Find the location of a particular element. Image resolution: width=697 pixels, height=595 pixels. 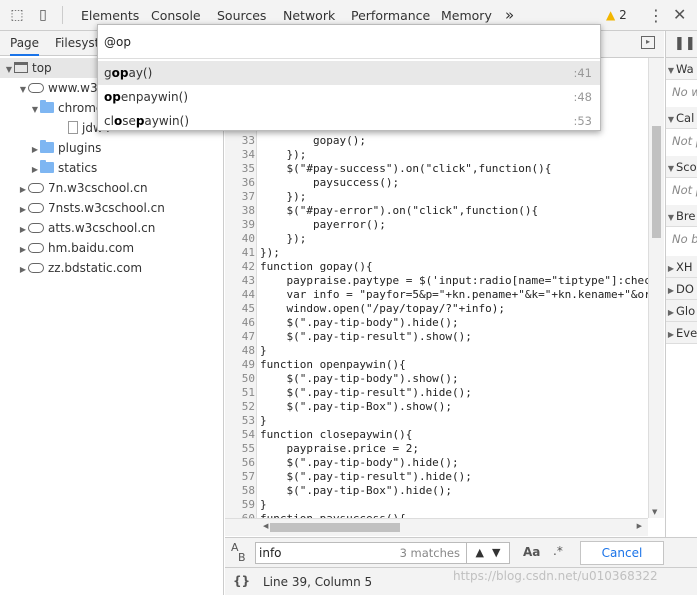

replace-toggle-icon: A B is located at coordinates (238, 552).